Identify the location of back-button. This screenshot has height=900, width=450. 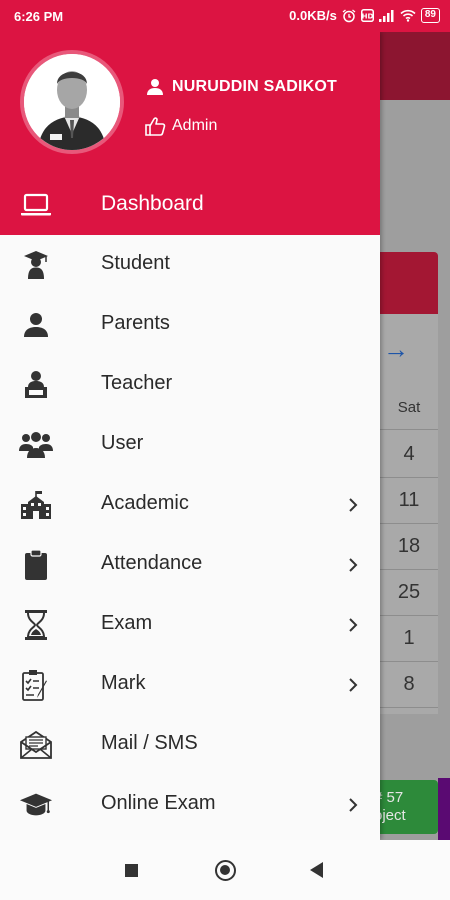
(316, 870).